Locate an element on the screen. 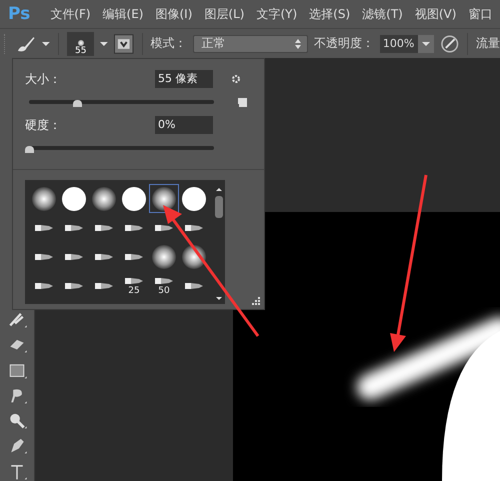 The width and height of the screenshot is (500, 481). size-slider is located at coordinates (121, 102).